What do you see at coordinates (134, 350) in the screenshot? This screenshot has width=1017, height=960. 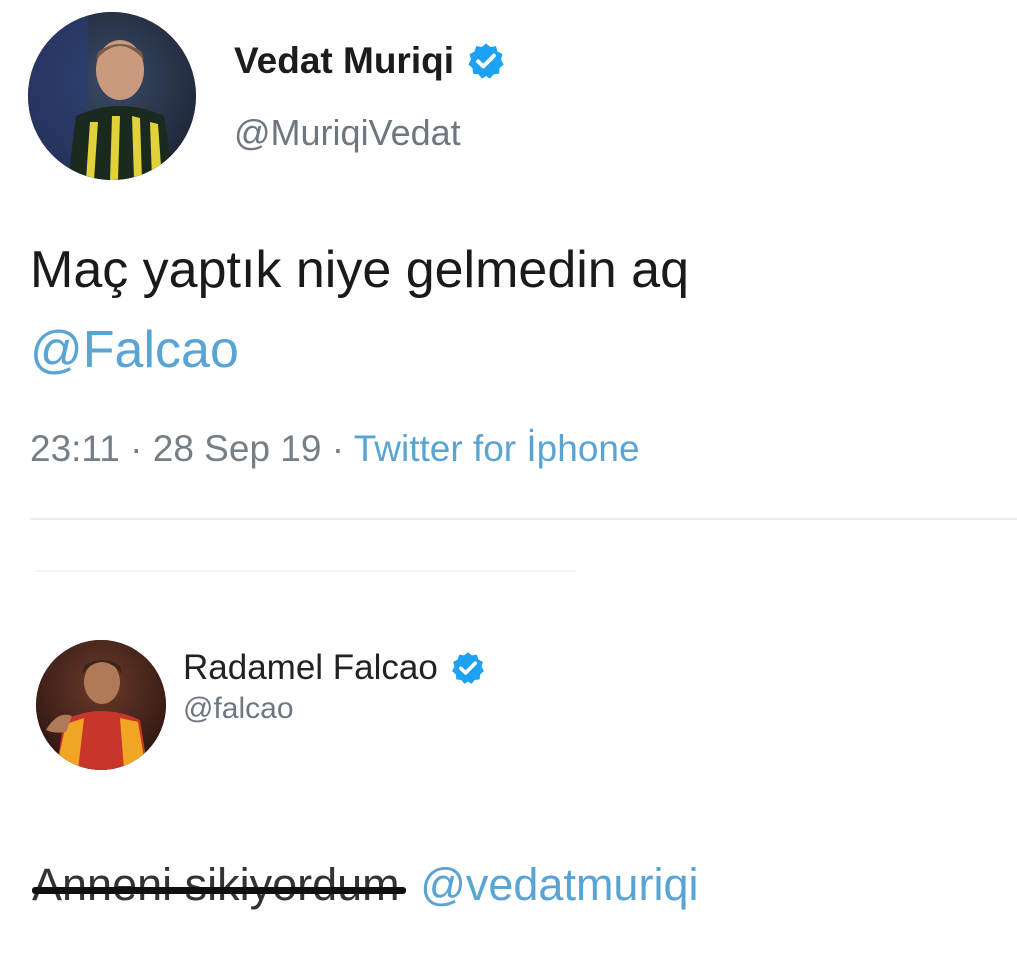 I see `mention-link: @Falcao` at bounding box center [134, 350].